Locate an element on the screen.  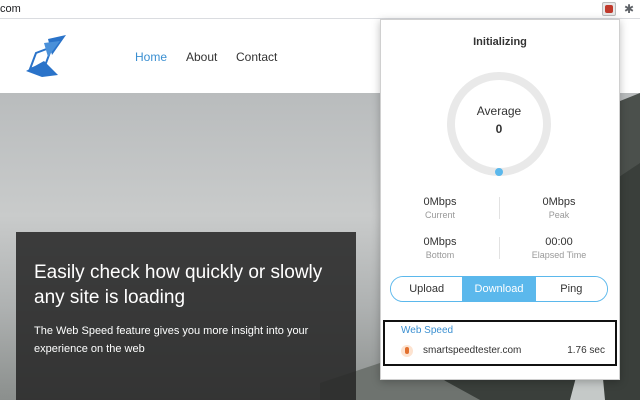
speed-extension-icon is located at coordinates (609, 9).